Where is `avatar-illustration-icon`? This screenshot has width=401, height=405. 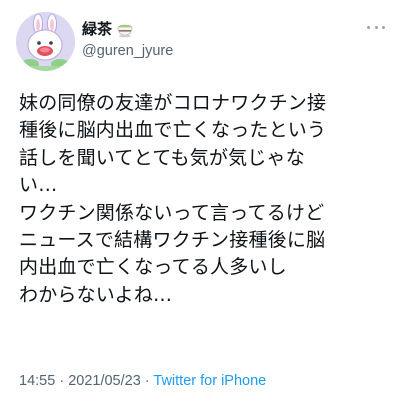 avatar-illustration-icon is located at coordinates (45, 41).